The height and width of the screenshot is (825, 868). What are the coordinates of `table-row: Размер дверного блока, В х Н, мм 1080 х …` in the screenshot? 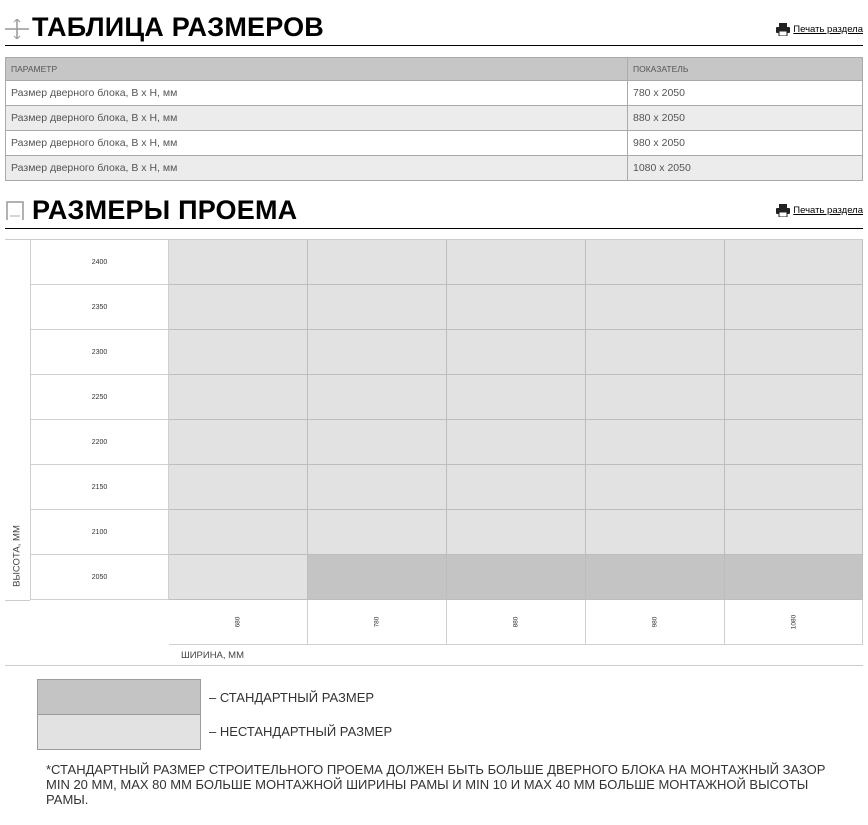 It's located at (434, 168).